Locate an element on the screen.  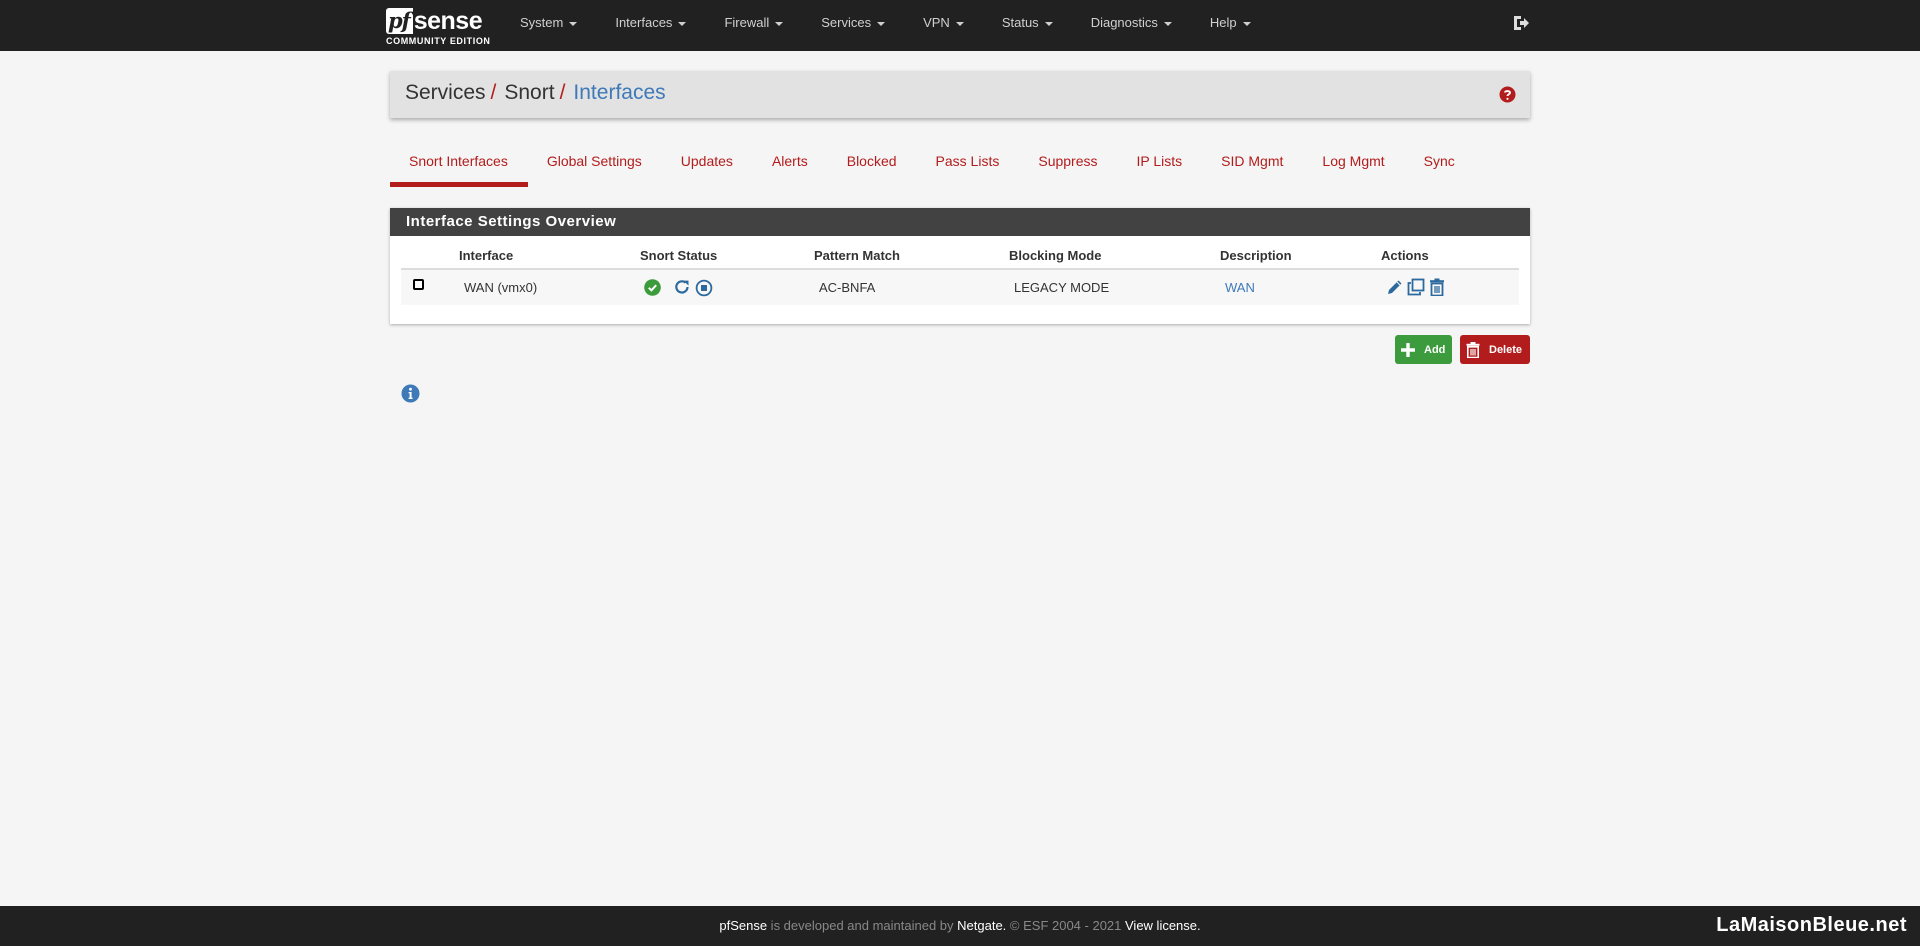
col-snort-status: Snort Status is located at coordinates (679, 255).